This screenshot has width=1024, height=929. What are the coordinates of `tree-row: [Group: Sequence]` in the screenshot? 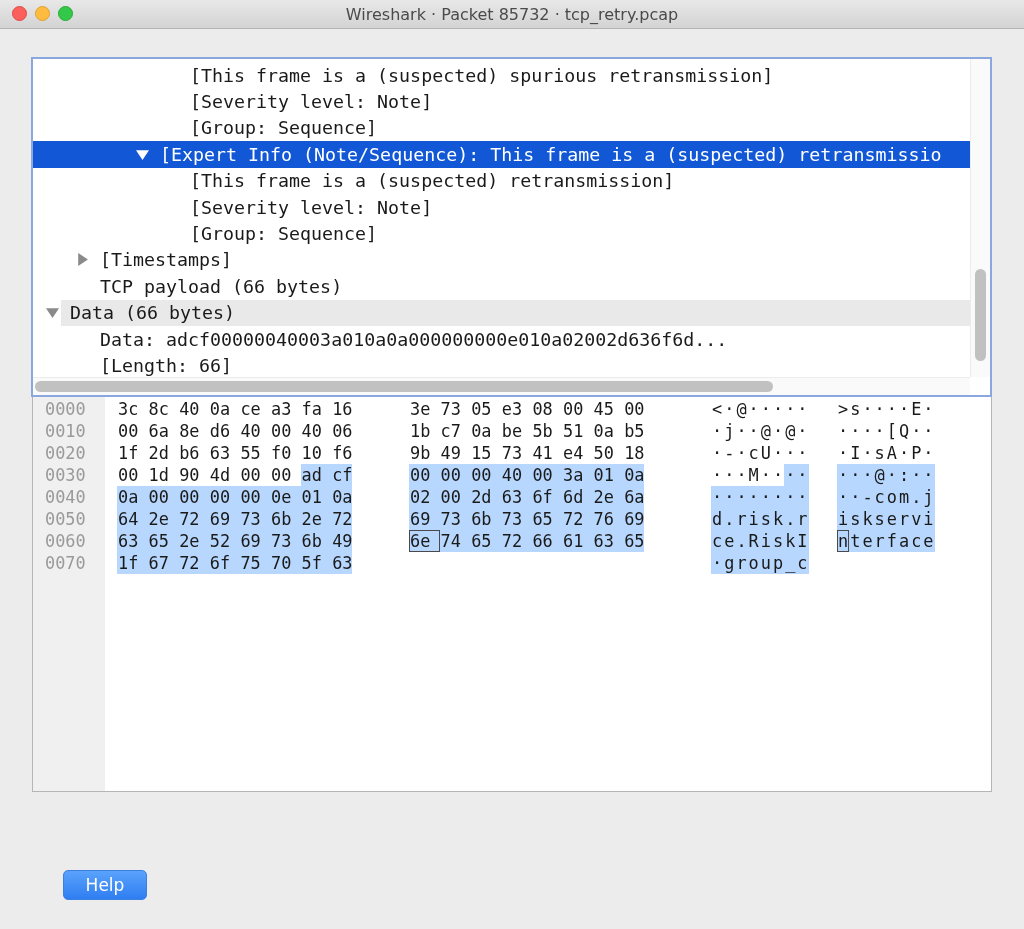 It's located at (501, 128).